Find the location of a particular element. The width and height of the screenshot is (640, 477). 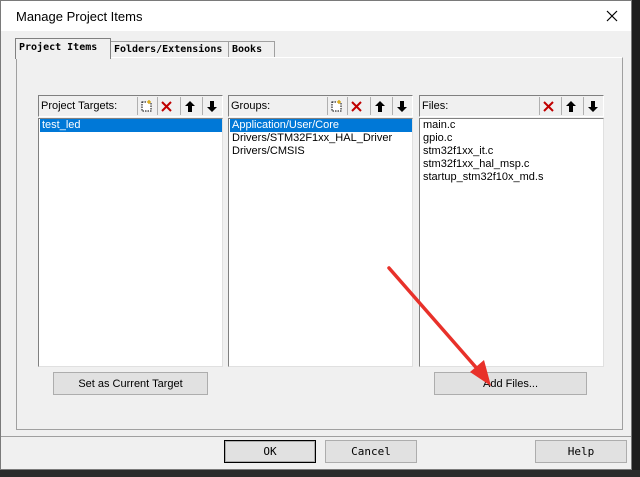

list-item: Application/User/Core is located at coordinates (321, 125).